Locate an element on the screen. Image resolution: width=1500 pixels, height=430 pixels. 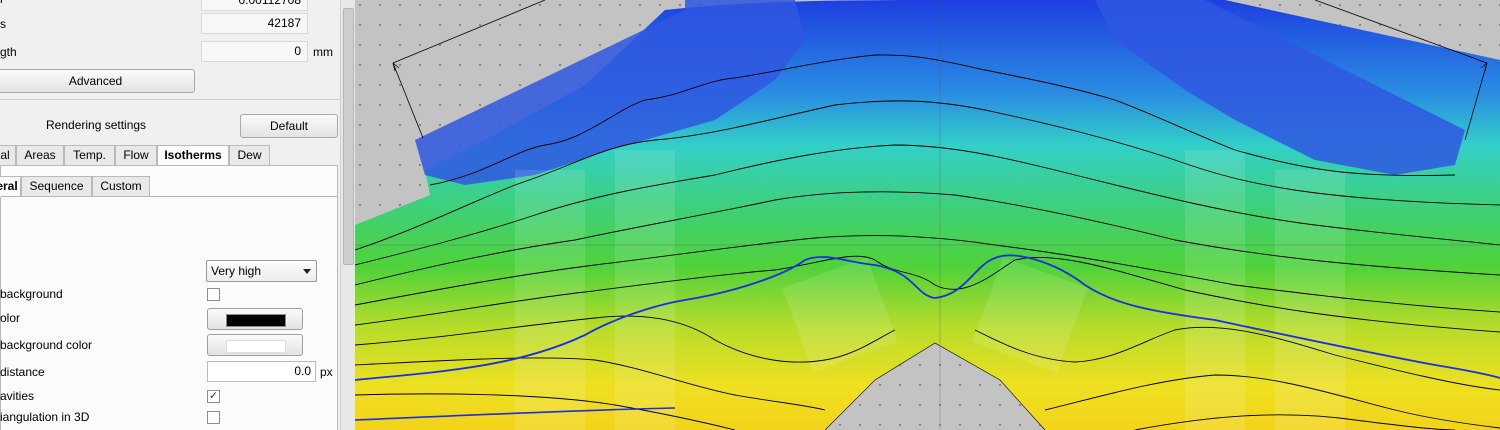
property-label: r is located at coordinates (2, 3).